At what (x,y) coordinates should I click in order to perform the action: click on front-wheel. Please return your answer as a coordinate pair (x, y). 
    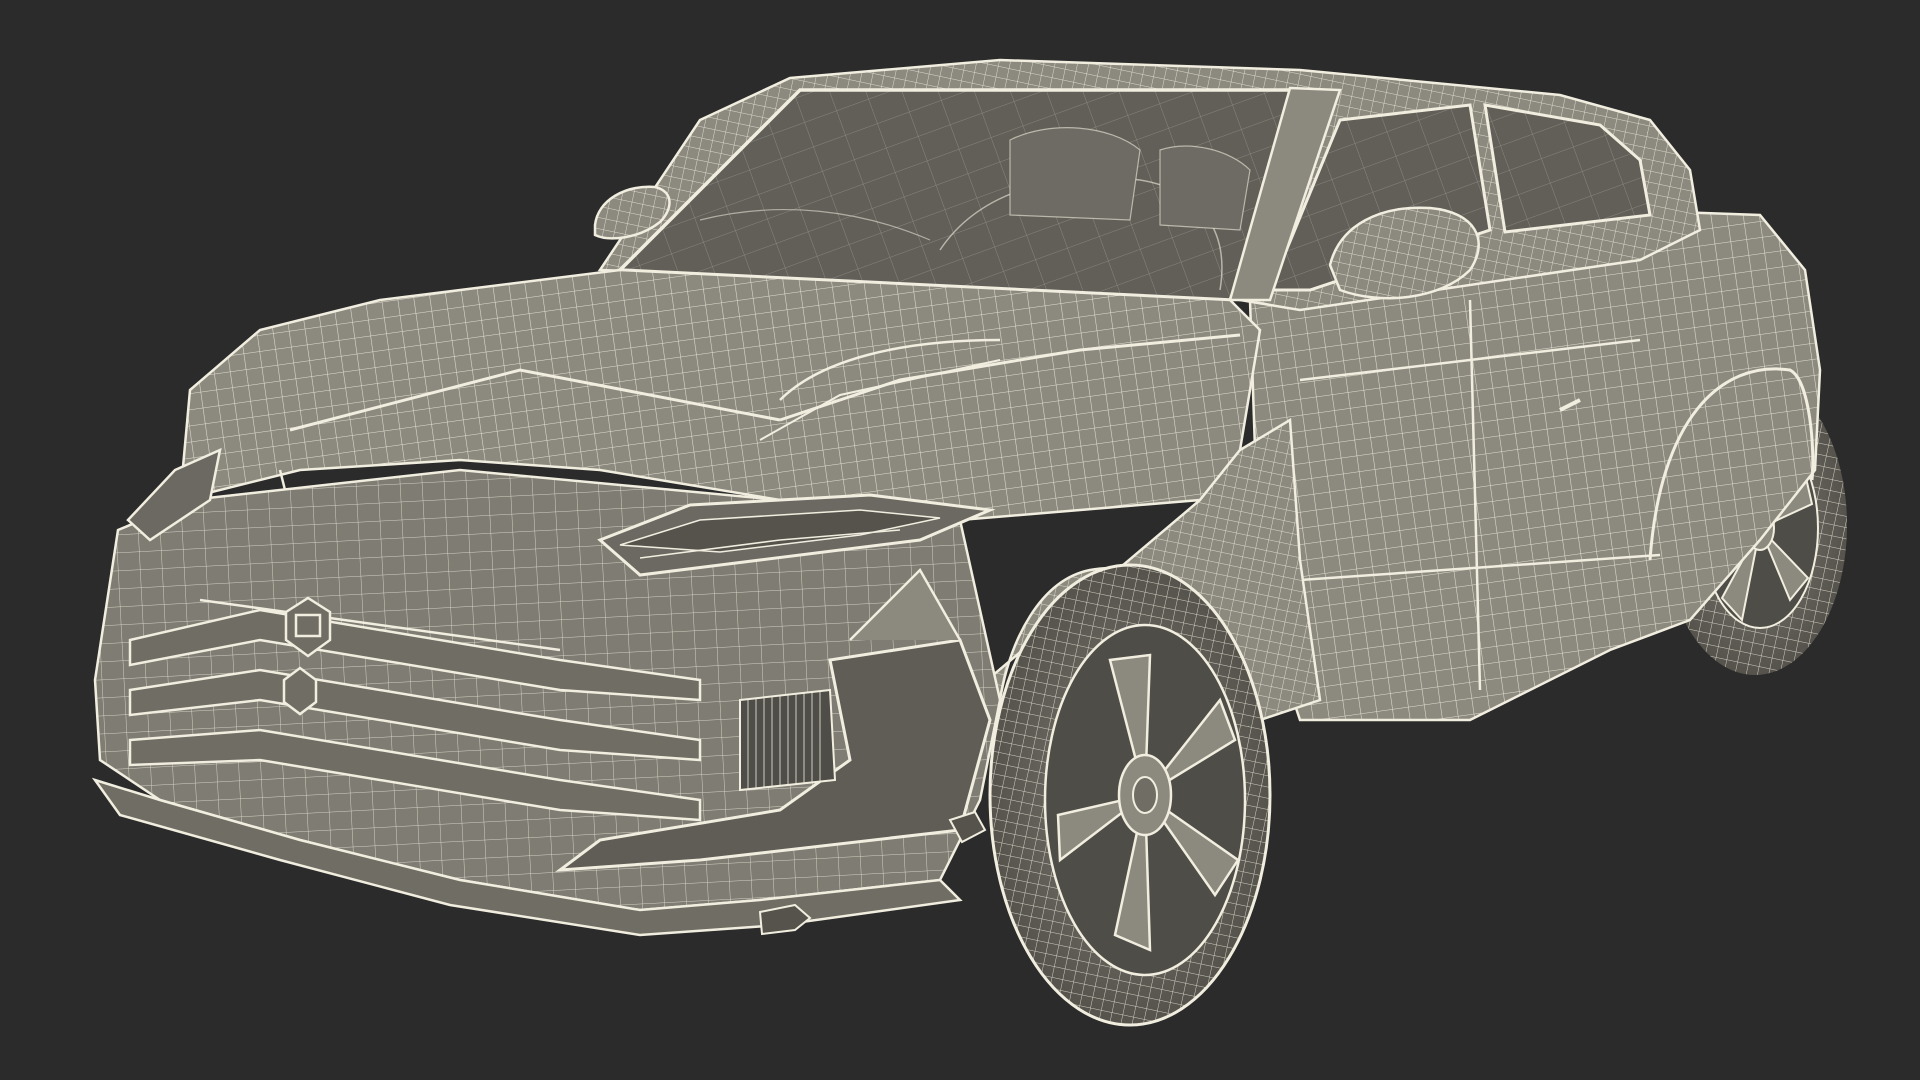
    Looking at the image, I should click on (1130, 795).